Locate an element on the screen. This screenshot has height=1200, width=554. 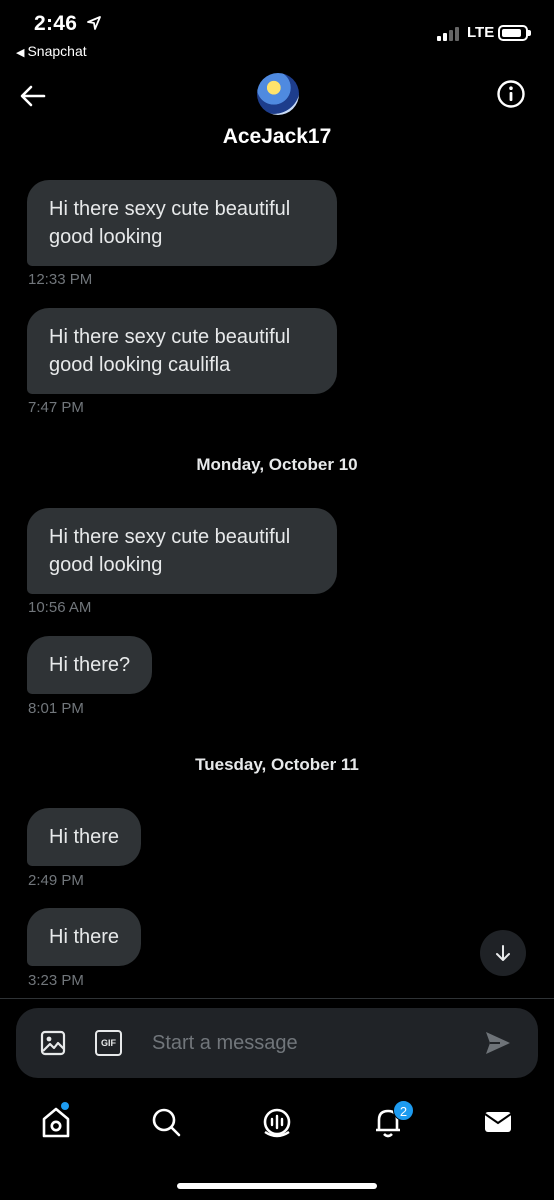
message-timestamp: 12:33 PM is located at coordinates (60, 279).